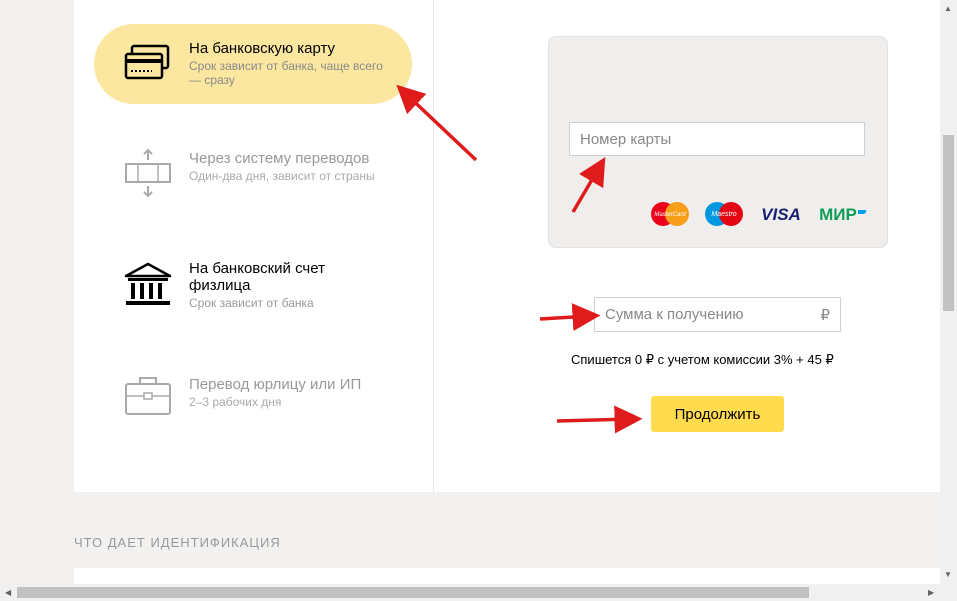  Describe the element at coordinates (948, 223) in the screenshot. I see `vertical-scroll-thumb` at that location.